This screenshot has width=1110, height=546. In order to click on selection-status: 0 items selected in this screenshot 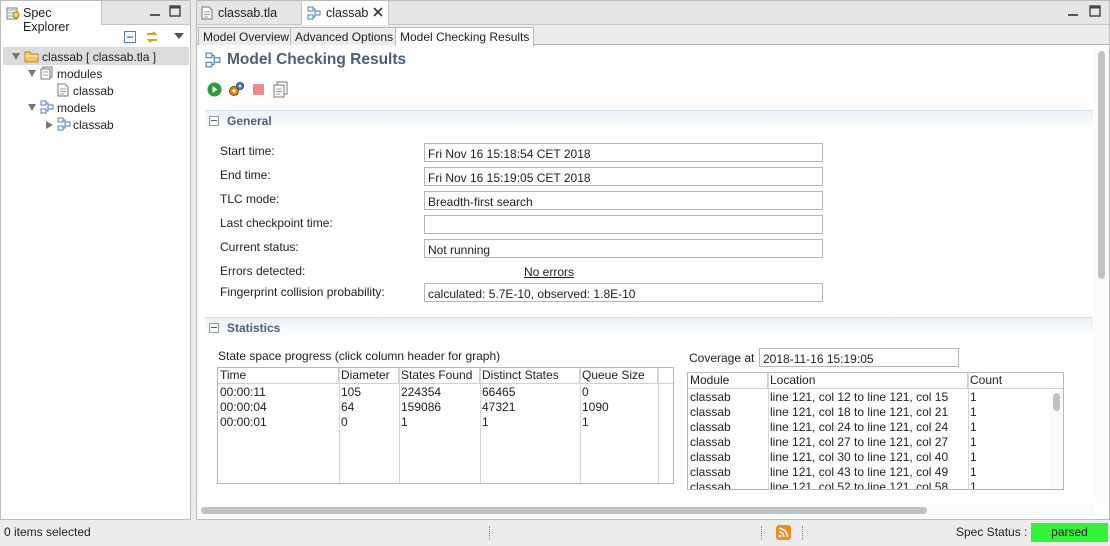, I will do `click(47, 532)`.